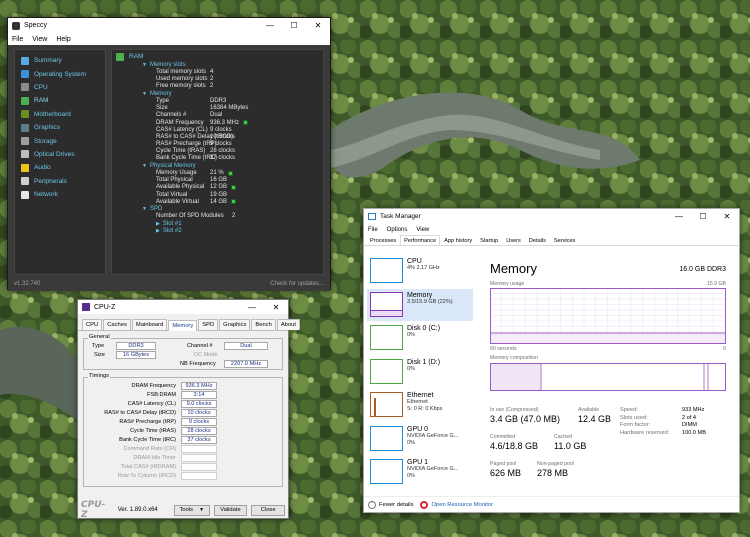 This screenshot has width=750, height=537. Describe the element at coordinates (183, 307) in the screenshot. I see `cpuz-titlebar: CPU-Z — ✕` at that location.